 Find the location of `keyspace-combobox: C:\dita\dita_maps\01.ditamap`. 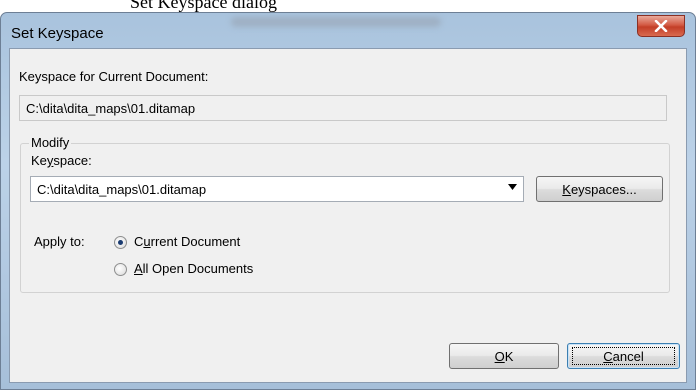

keyspace-combobox: C:\dita\dita_maps\01.ditamap is located at coordinates (277, 189).